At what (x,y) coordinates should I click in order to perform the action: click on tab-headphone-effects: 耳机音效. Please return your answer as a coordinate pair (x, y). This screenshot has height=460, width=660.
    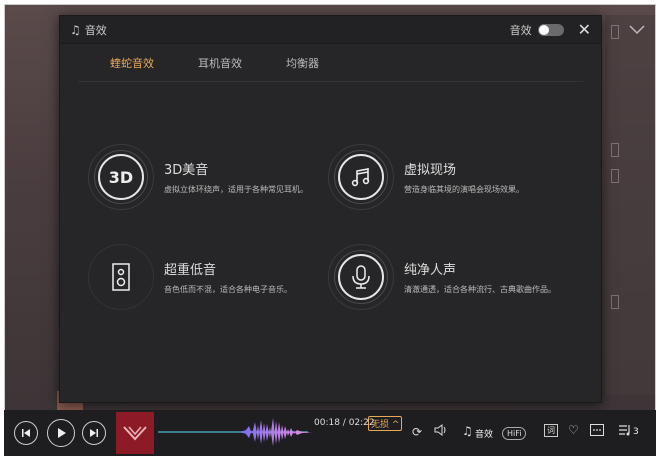
    Looking at the image, I should click on (220, 63).